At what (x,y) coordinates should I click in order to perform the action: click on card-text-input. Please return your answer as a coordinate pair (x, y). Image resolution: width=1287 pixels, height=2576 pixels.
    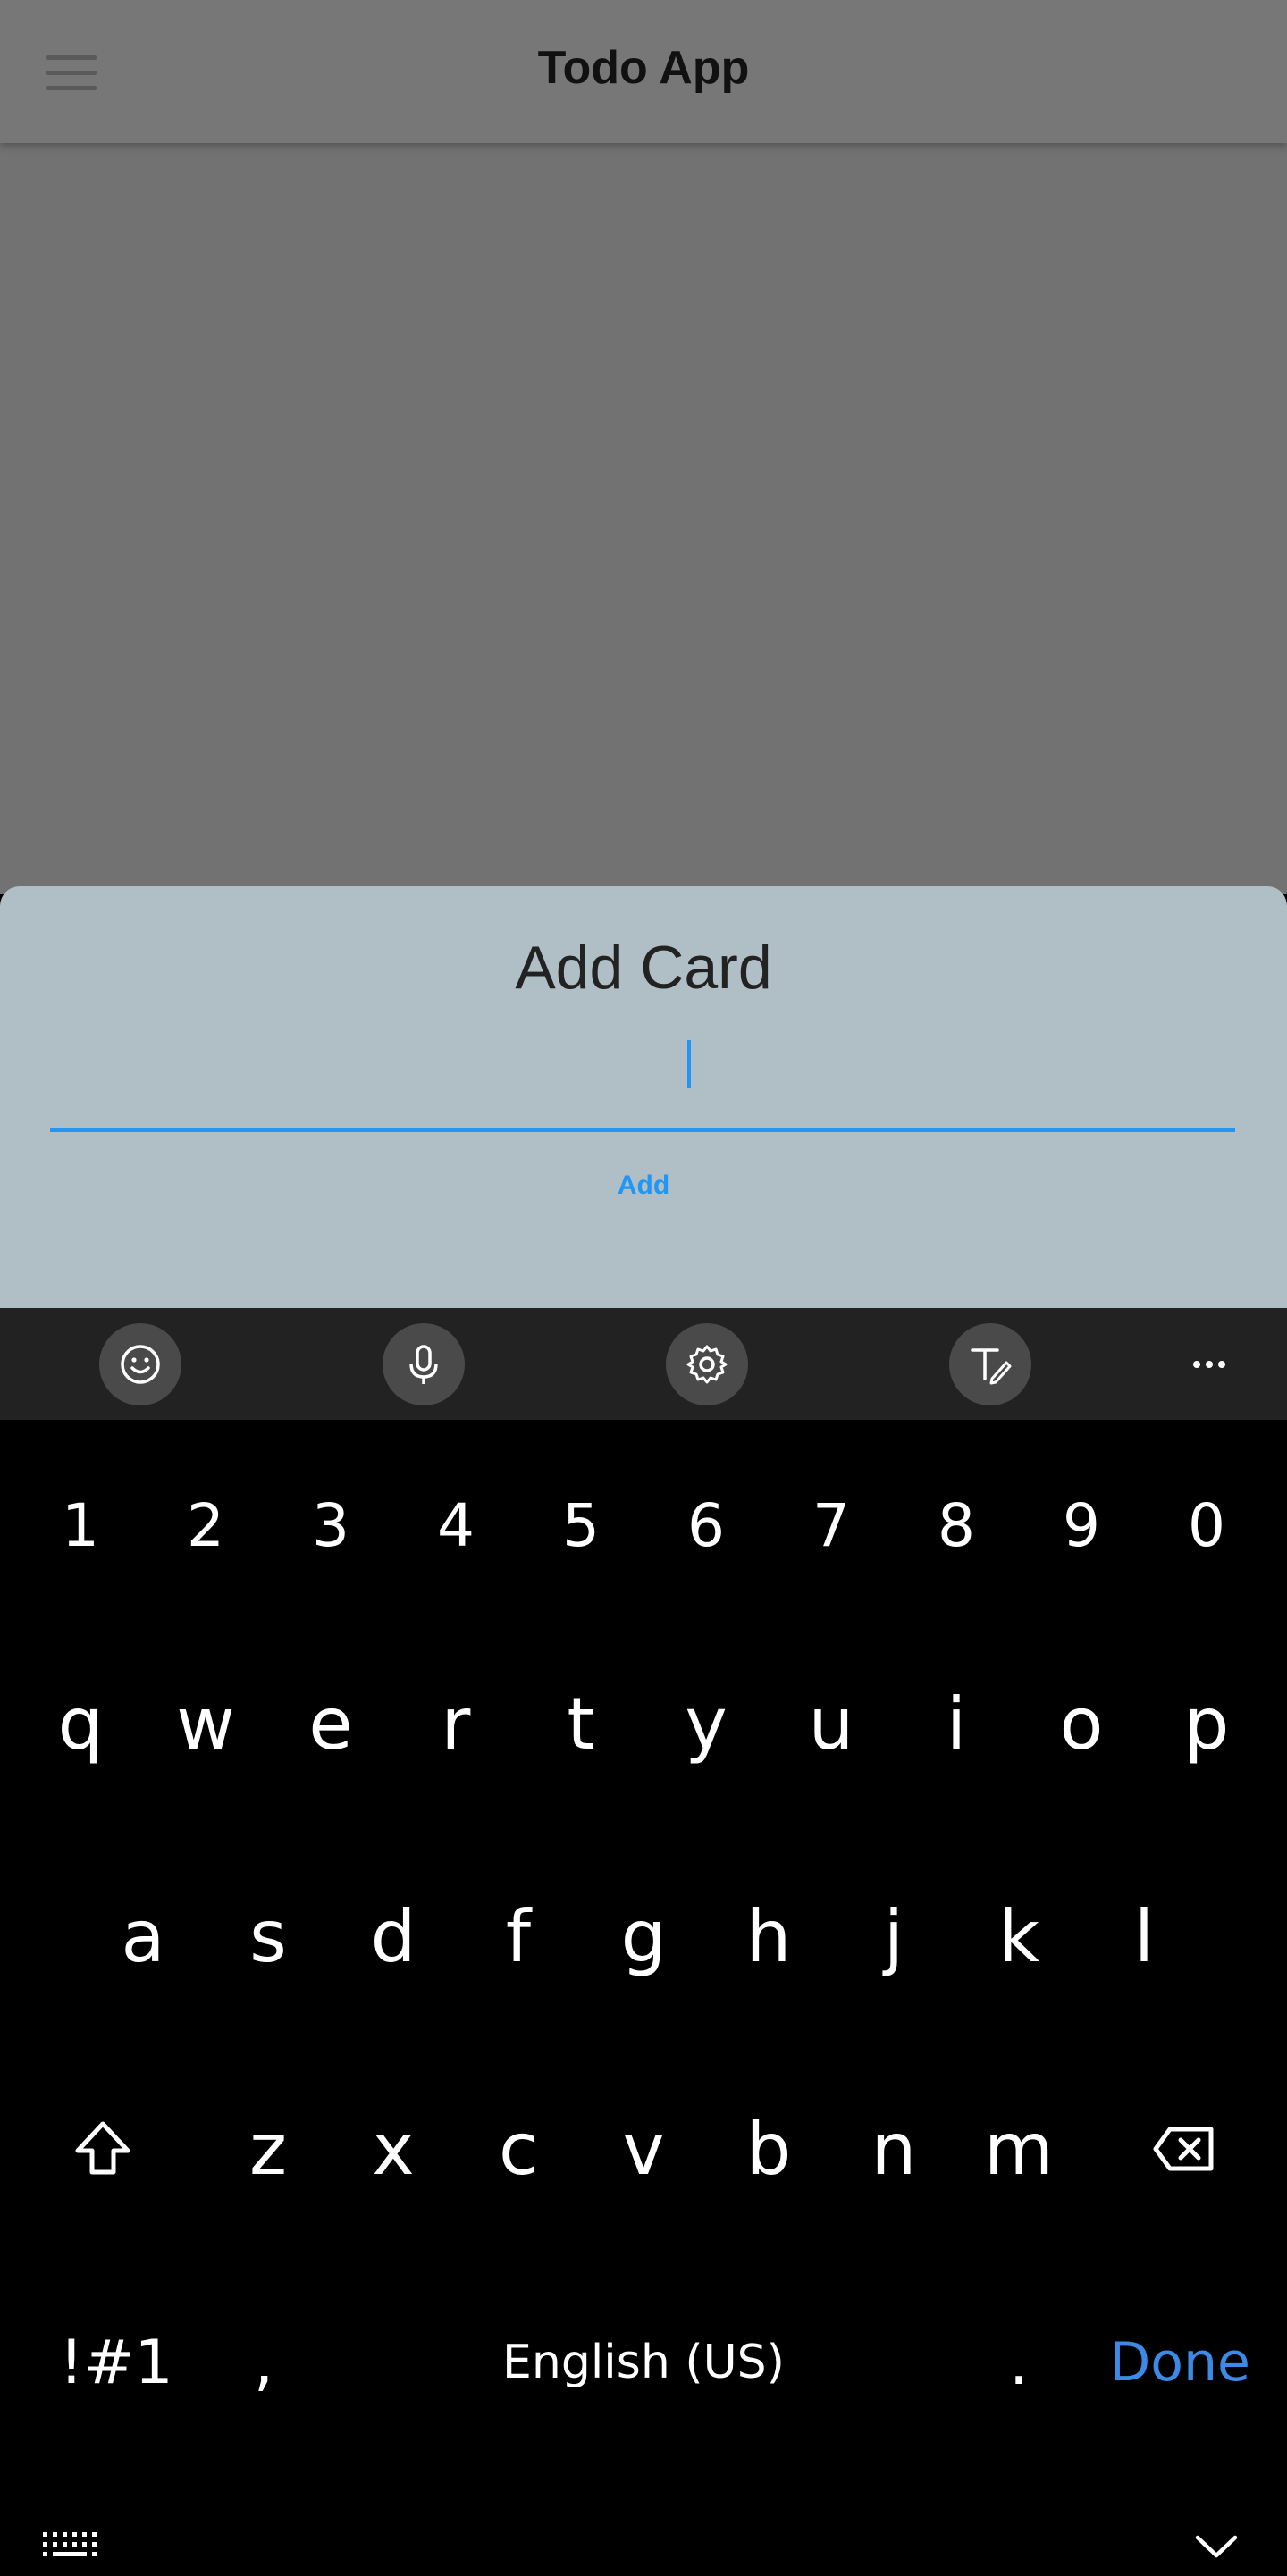
    Looking at the image, I should click on (645, 1074).